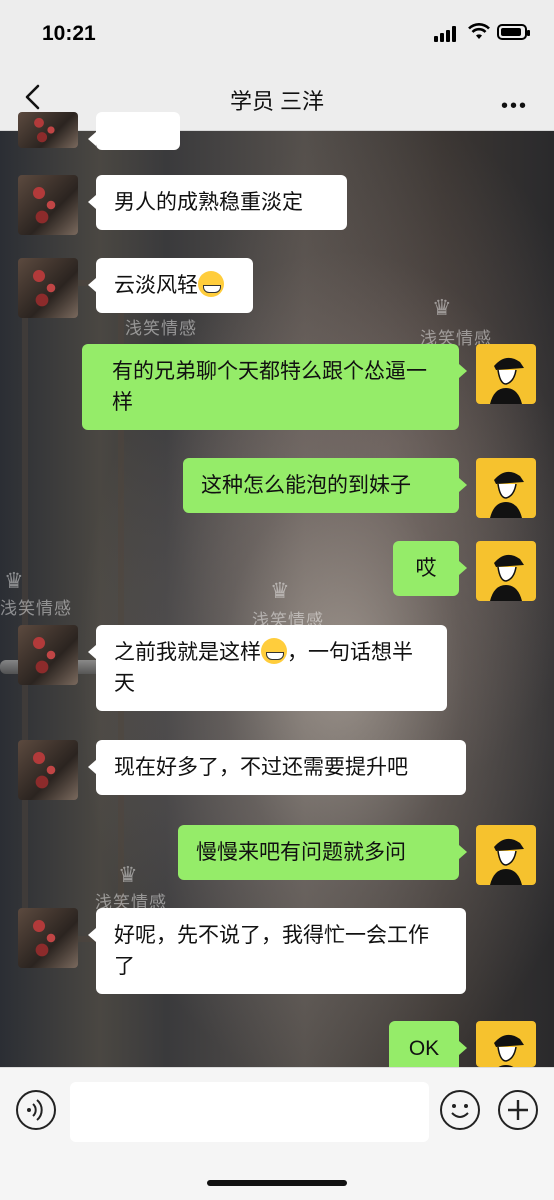 This screenshot has width=554, height=1200. Describe the element at coordinates (211, 284) in the screenshot. I see `grinning-emoji-icon` at that location.